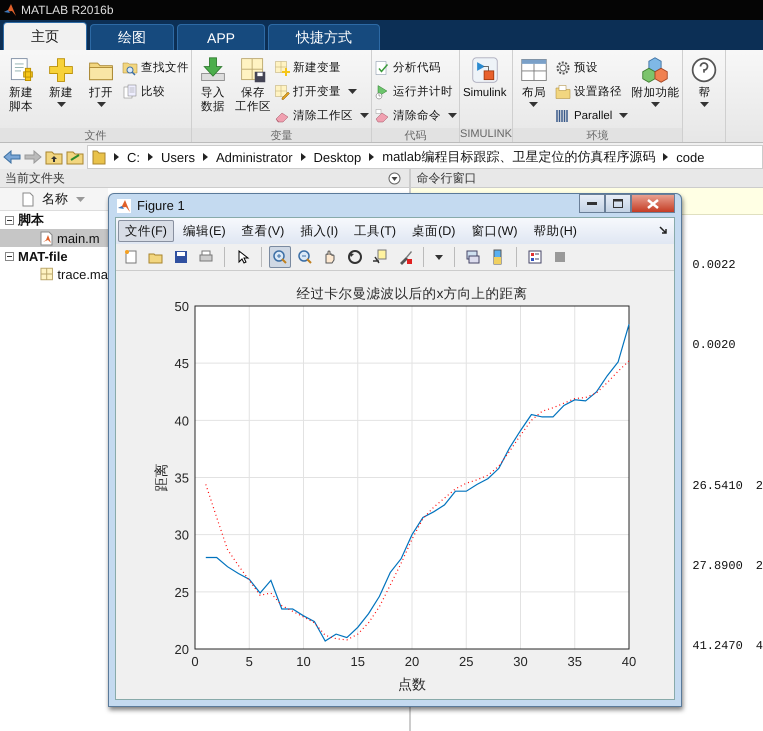 The width and height of the screenshot is (763, 731). I want to click on path-segment: Administrator, so click(254, 157).